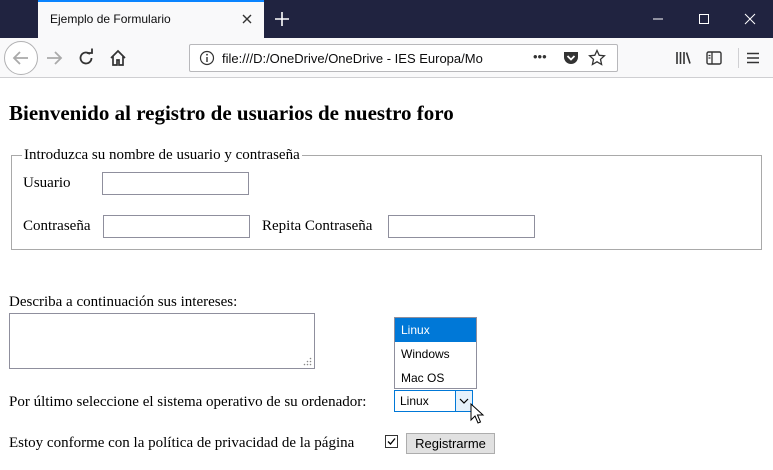 Image resolution: width=773 pixels, height=470 pixels. Describe the element at coordinates (307, 361) in the screenshot. I see `resize-grip-icon` at that location.